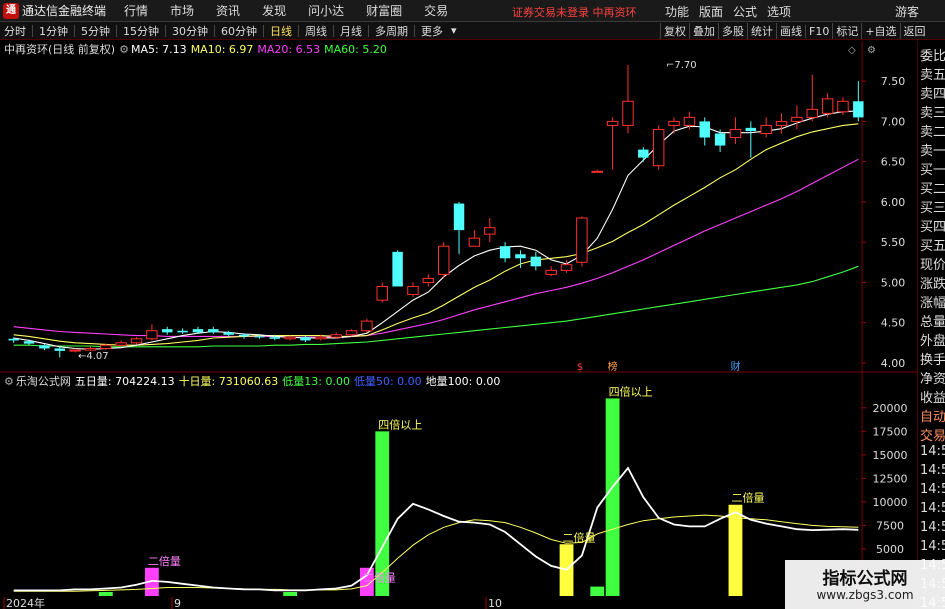 The width and height of the screenshot is (945, 609). Describe the element at coordinates (932, 284) in the screenshot. I see `sidebar-label: 涨跌` at that location.